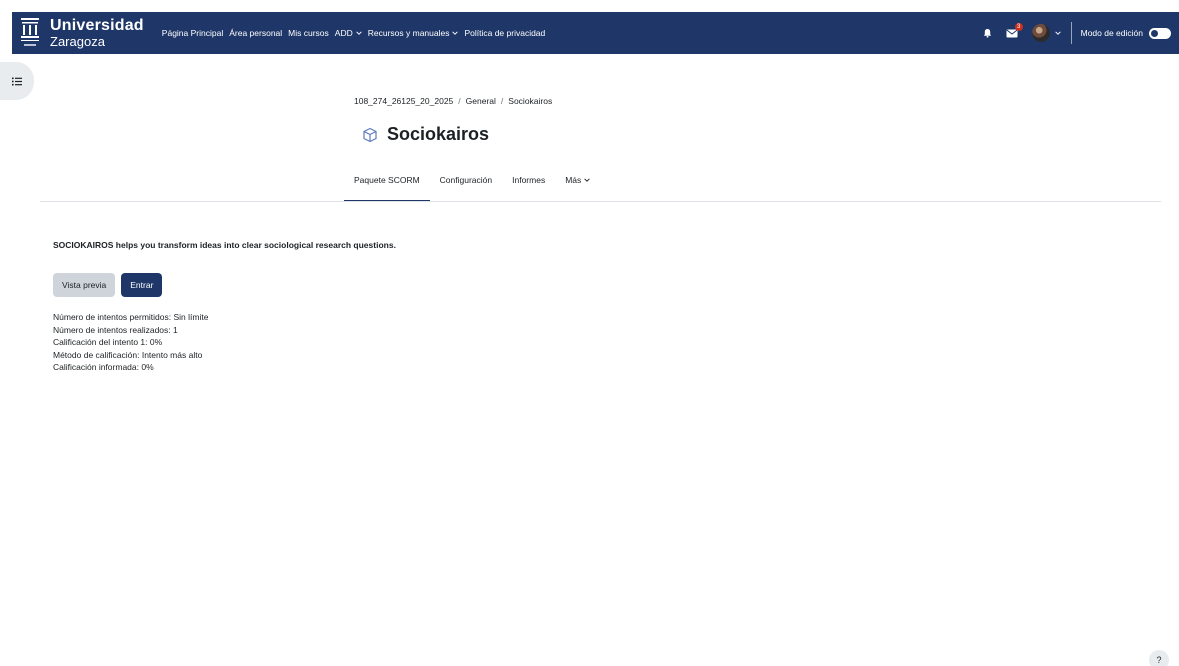 Image resolution: width=1179 pixels, height=666 pixels. What do you see at coordinates (1160, 33) in the screenshot?
I see `edit-mode-toggle` at bounding box center [1160, 33].